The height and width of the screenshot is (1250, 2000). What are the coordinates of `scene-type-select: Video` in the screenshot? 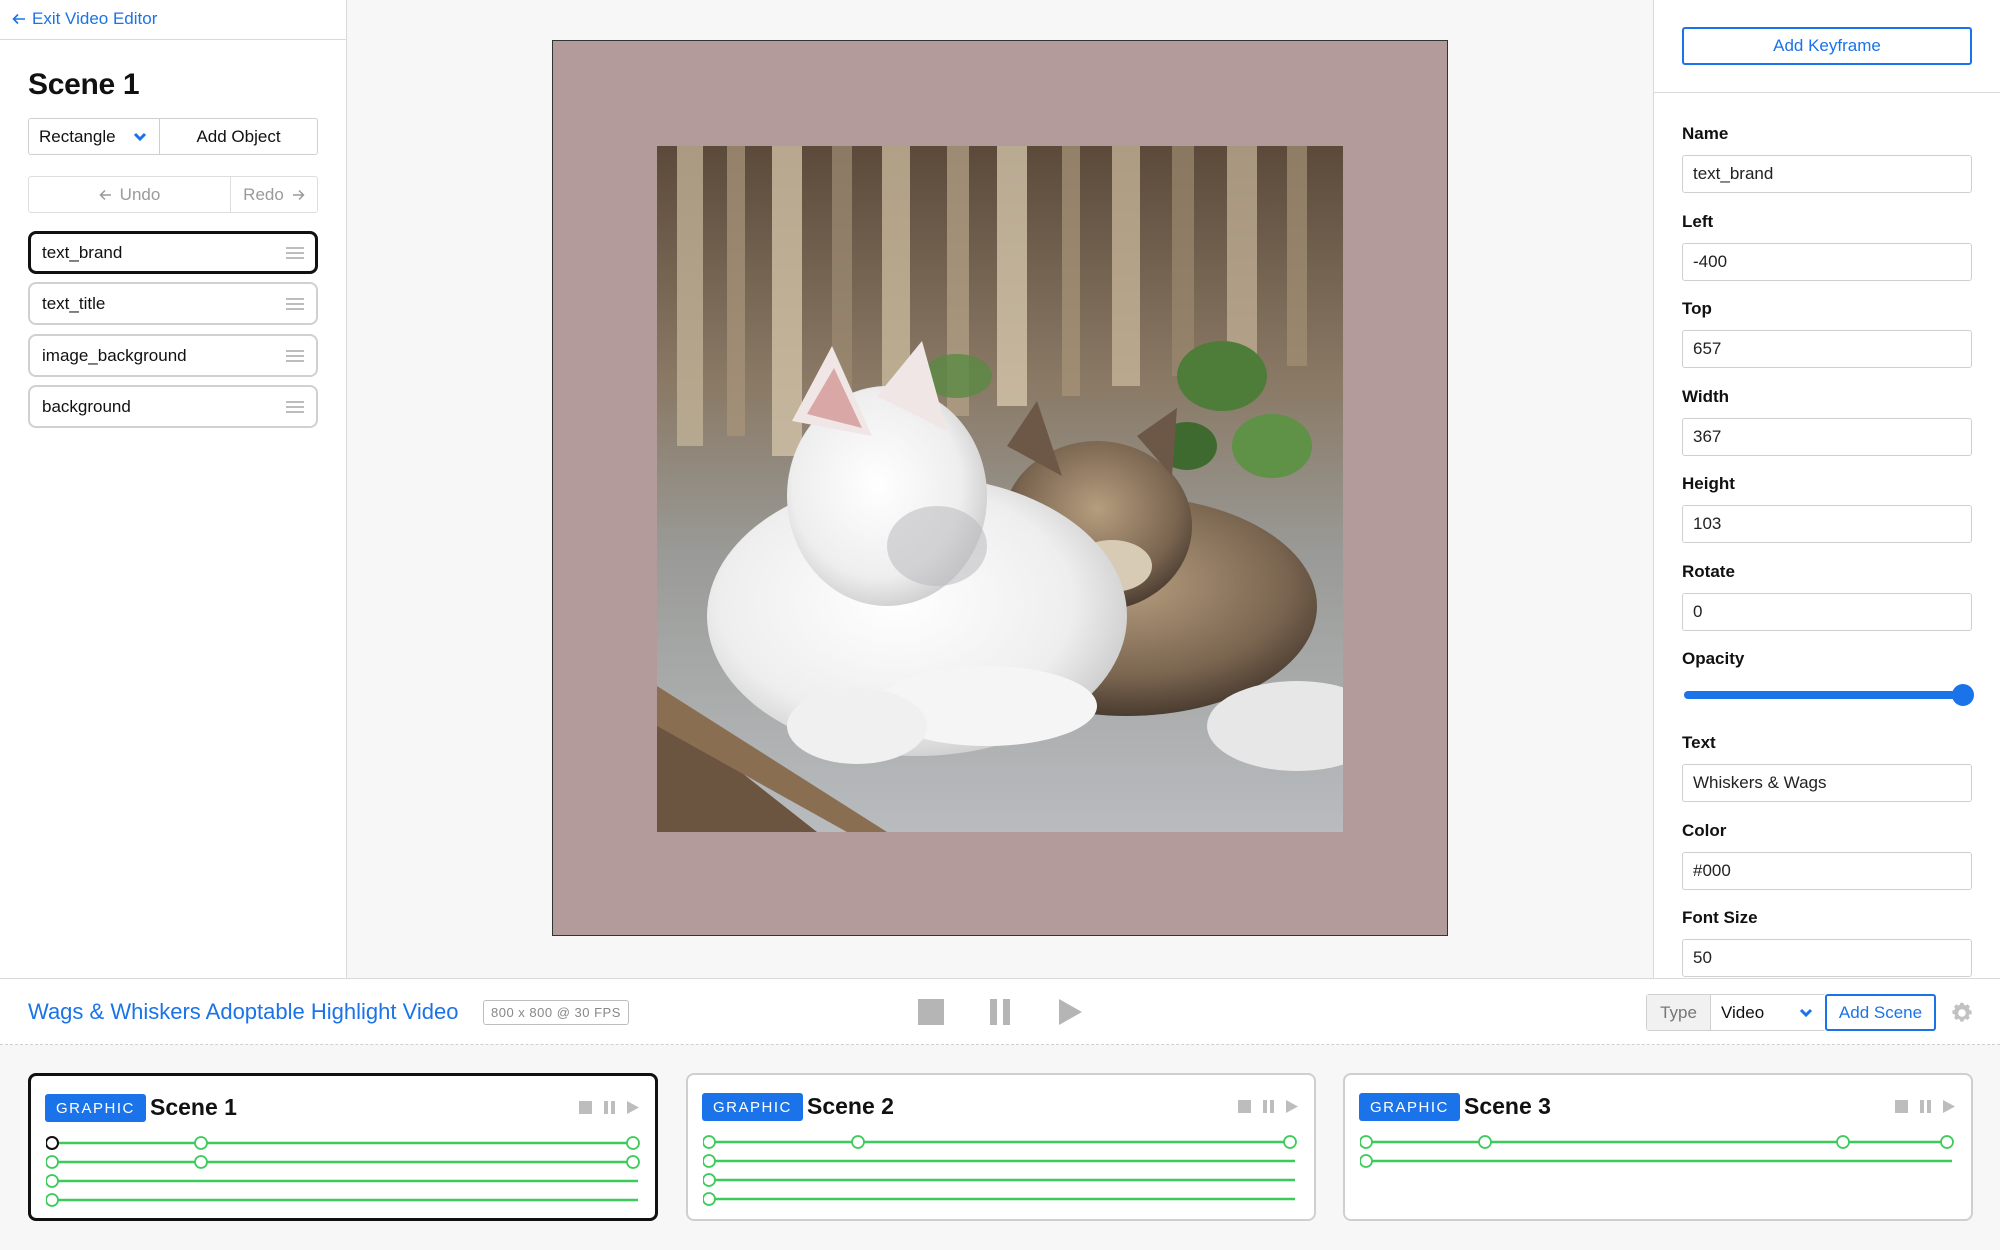 It's located at (1768, 1012).